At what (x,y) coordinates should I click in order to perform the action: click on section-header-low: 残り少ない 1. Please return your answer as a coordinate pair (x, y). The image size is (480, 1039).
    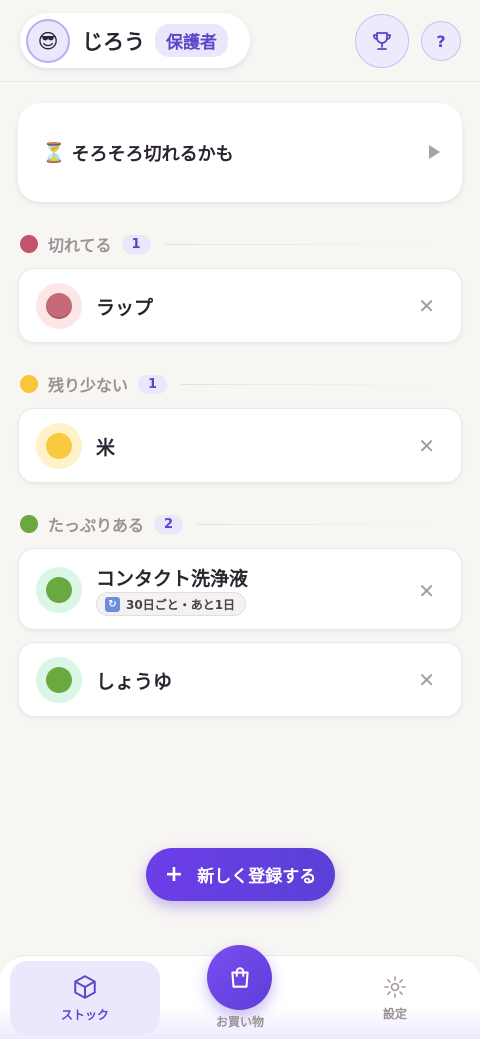
    Looking at the image, I should click on (240, 384).